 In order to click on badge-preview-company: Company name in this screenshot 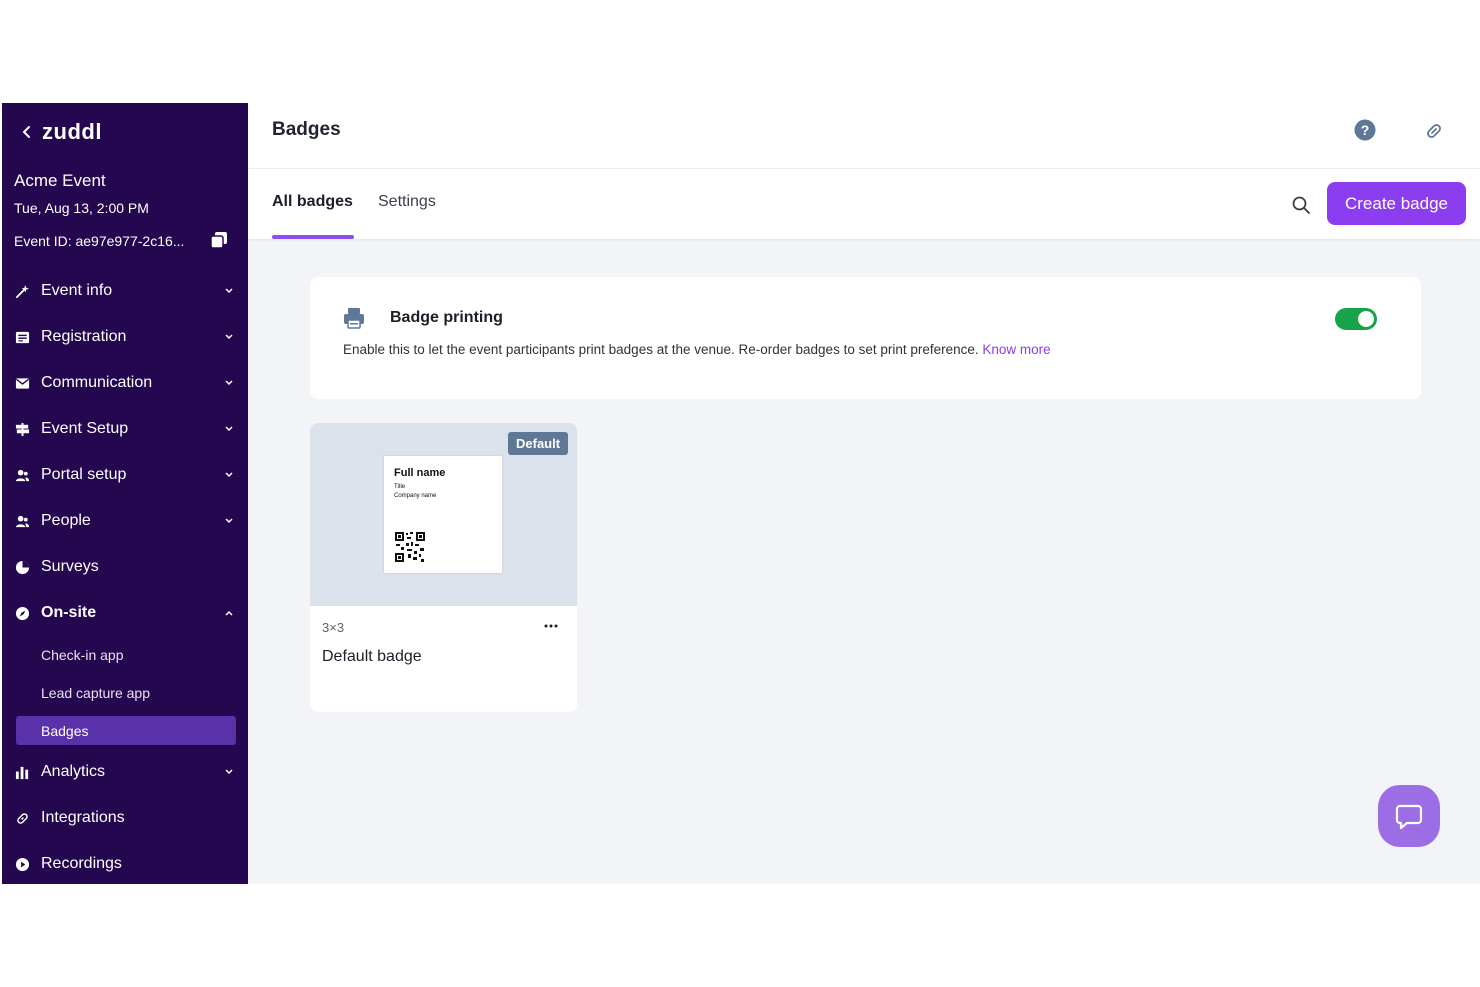, I will do `click(415, 496)`.